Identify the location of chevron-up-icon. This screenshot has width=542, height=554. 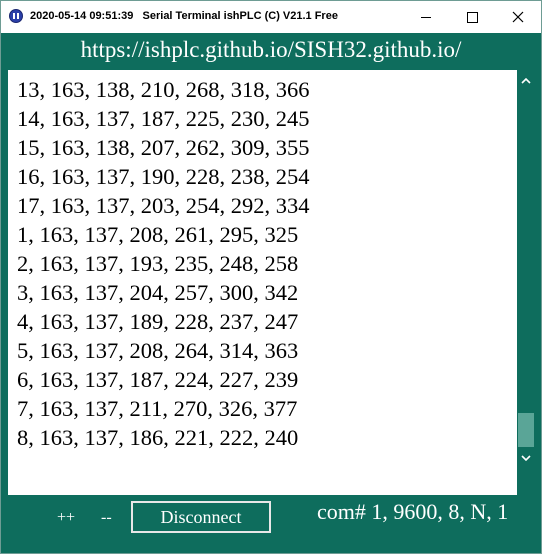
(526, 81).